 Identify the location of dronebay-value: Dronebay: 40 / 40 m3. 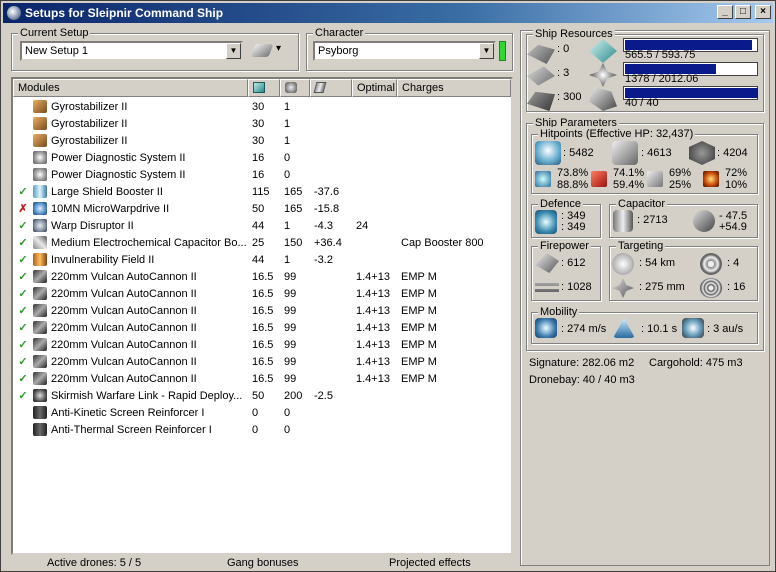
(582, 380).